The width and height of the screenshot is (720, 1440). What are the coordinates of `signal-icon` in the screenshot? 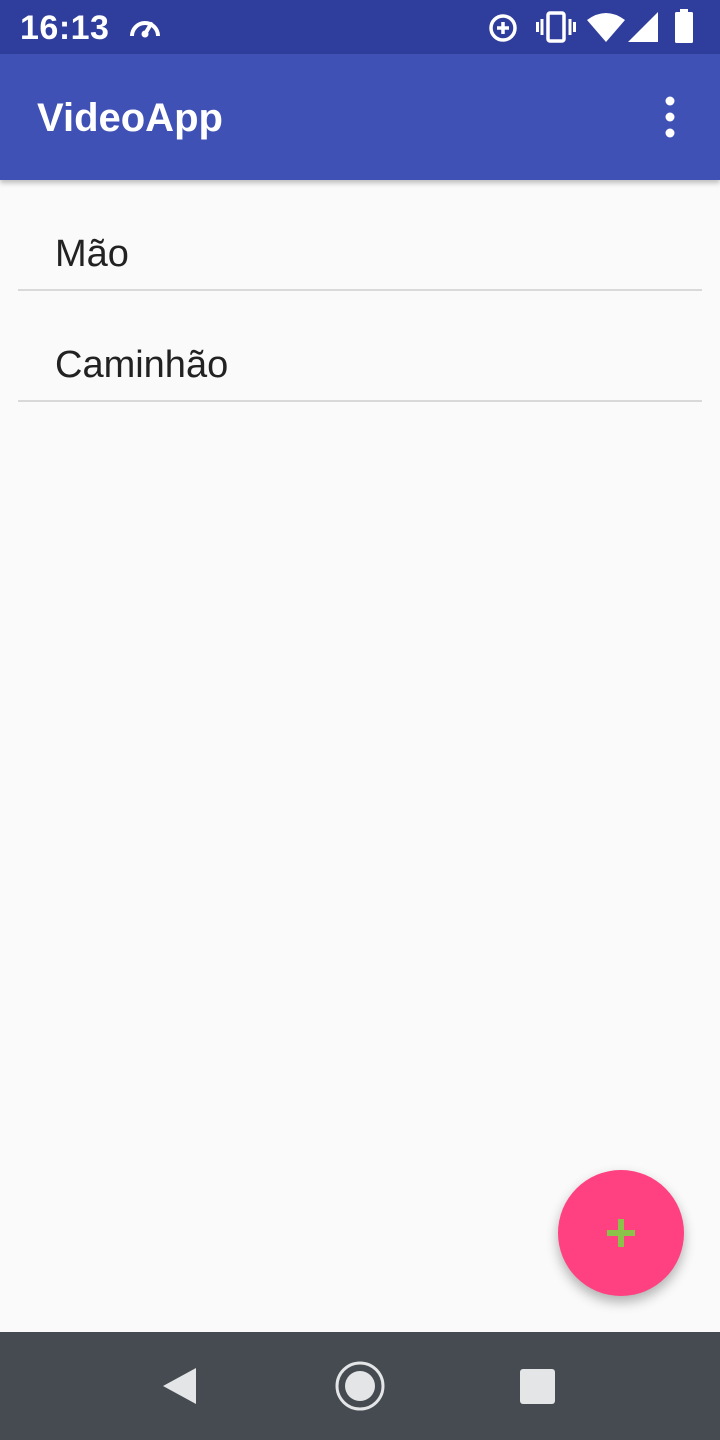 It's located at (643, 27).